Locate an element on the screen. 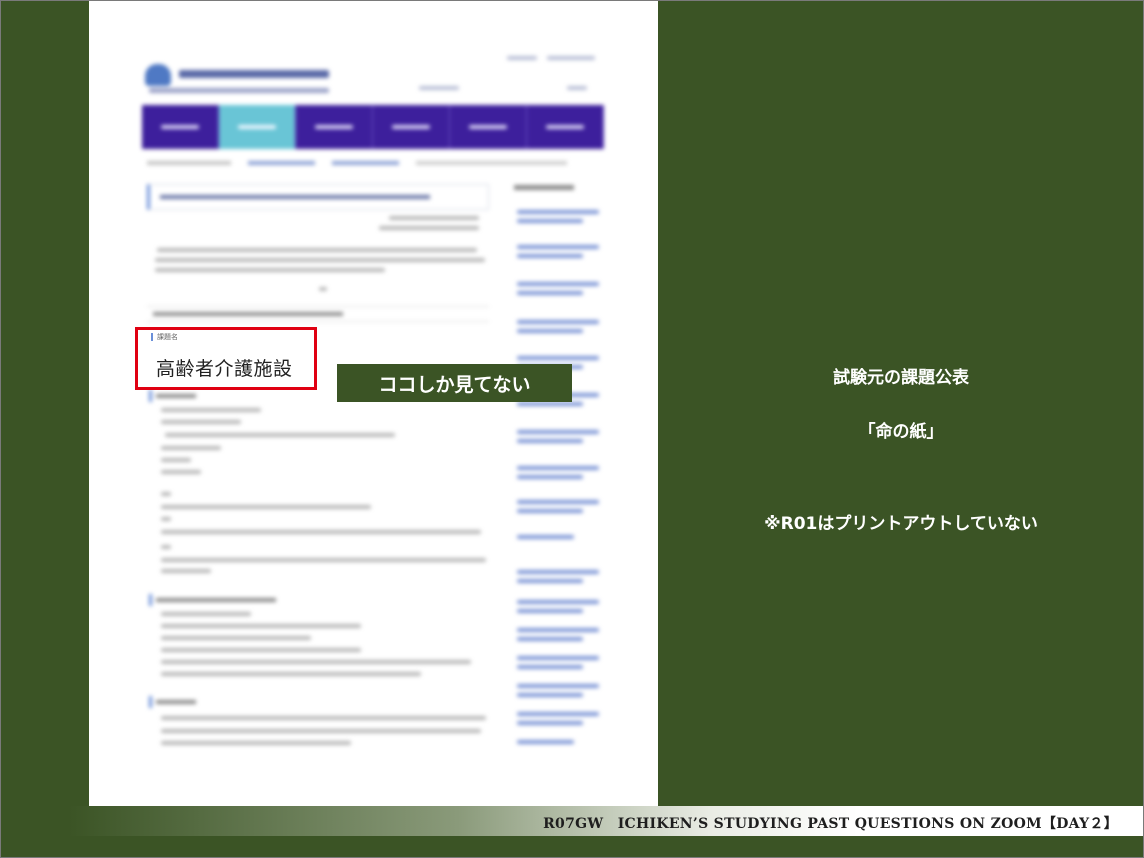 The image size is (1144, 858). note-line-3: ※R01はプリントアウトしていない is located at coordinates (901, 524).